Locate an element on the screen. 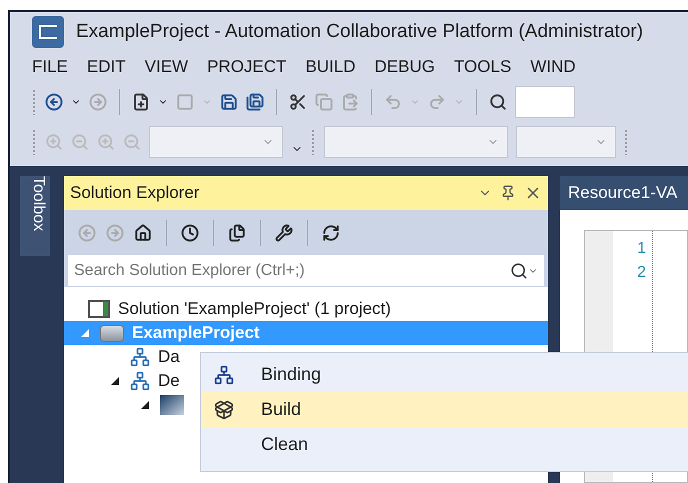 The image size is (688, 483). line-number: 2 is located at coordinates (641, 273).